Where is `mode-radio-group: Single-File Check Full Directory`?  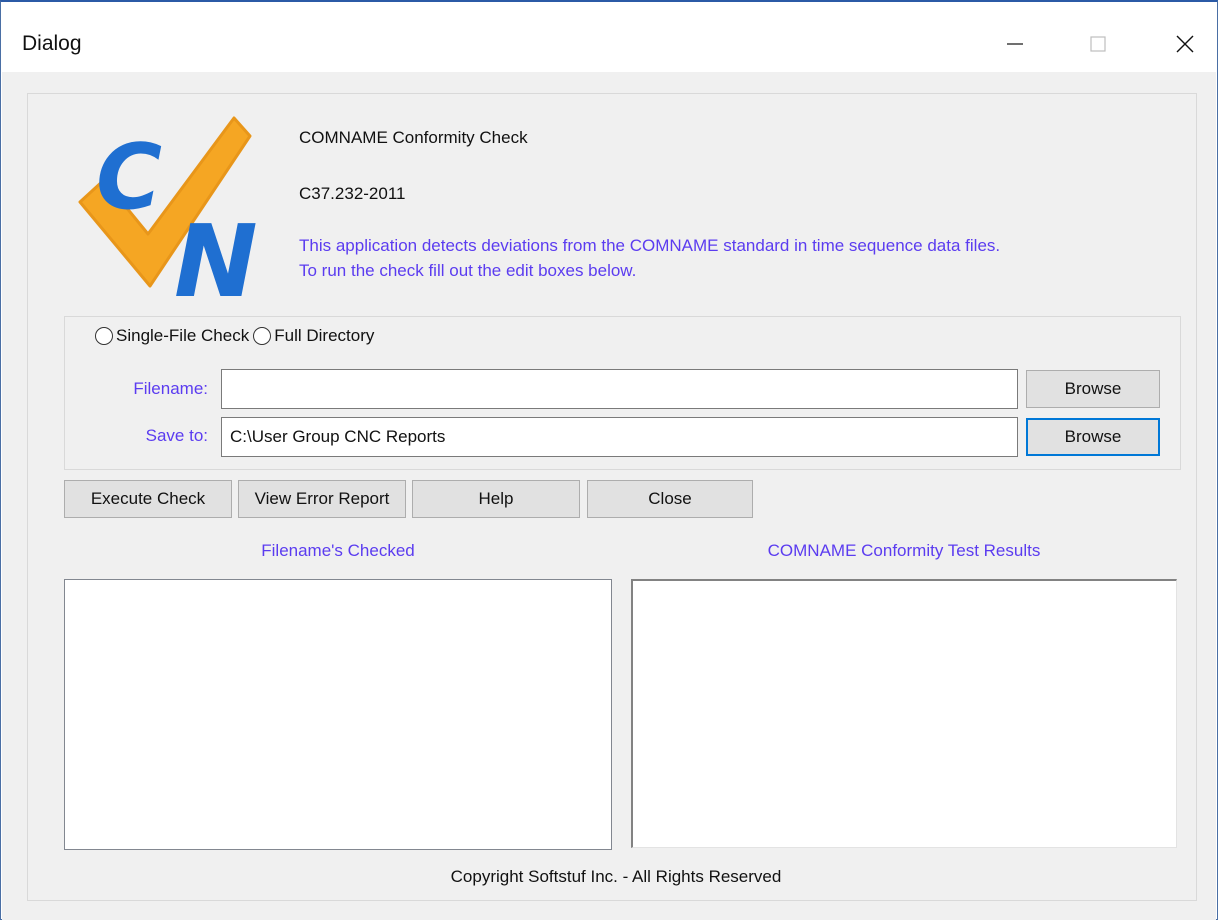 mode-radio-group: Single-File Check Full Directory is located at coordinates (236, 336).